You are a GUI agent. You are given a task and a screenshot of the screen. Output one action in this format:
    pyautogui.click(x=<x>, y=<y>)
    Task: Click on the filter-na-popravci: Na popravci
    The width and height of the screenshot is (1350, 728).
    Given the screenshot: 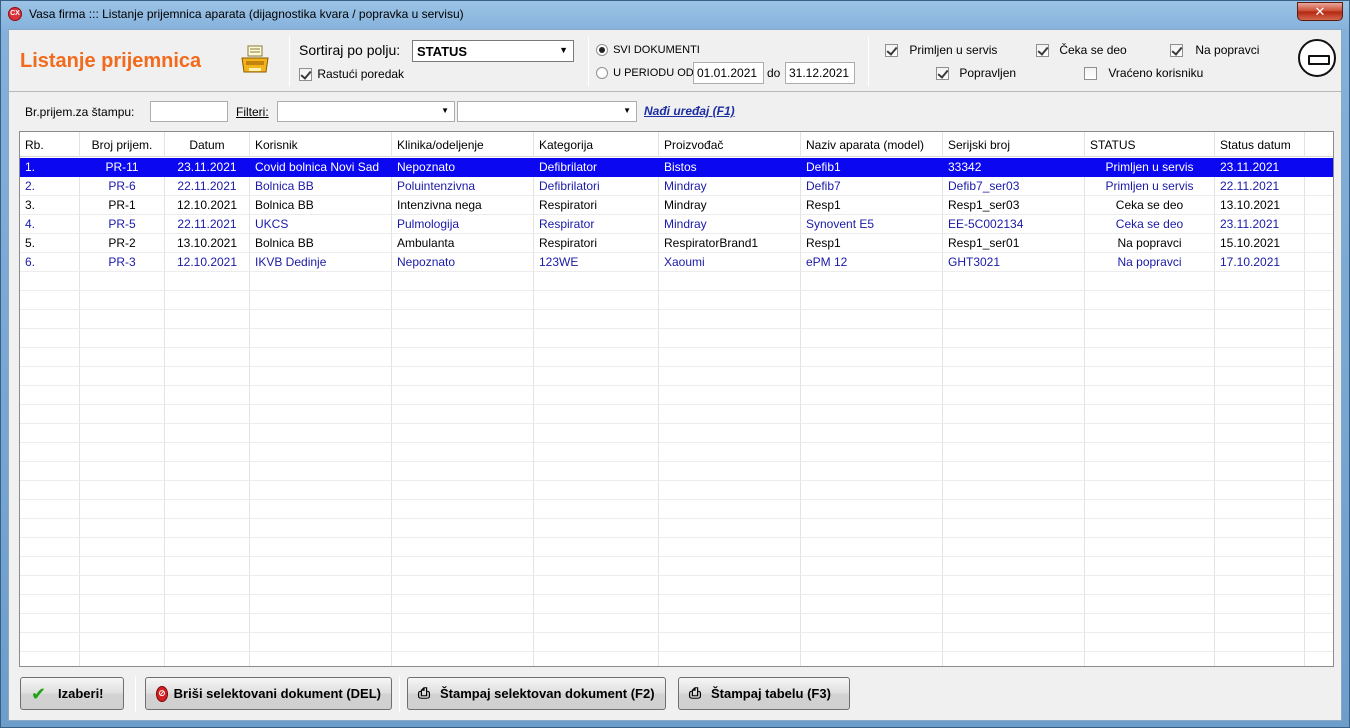 What is the action you would take?
    pyautogui.click(x=1214, y=50)
    